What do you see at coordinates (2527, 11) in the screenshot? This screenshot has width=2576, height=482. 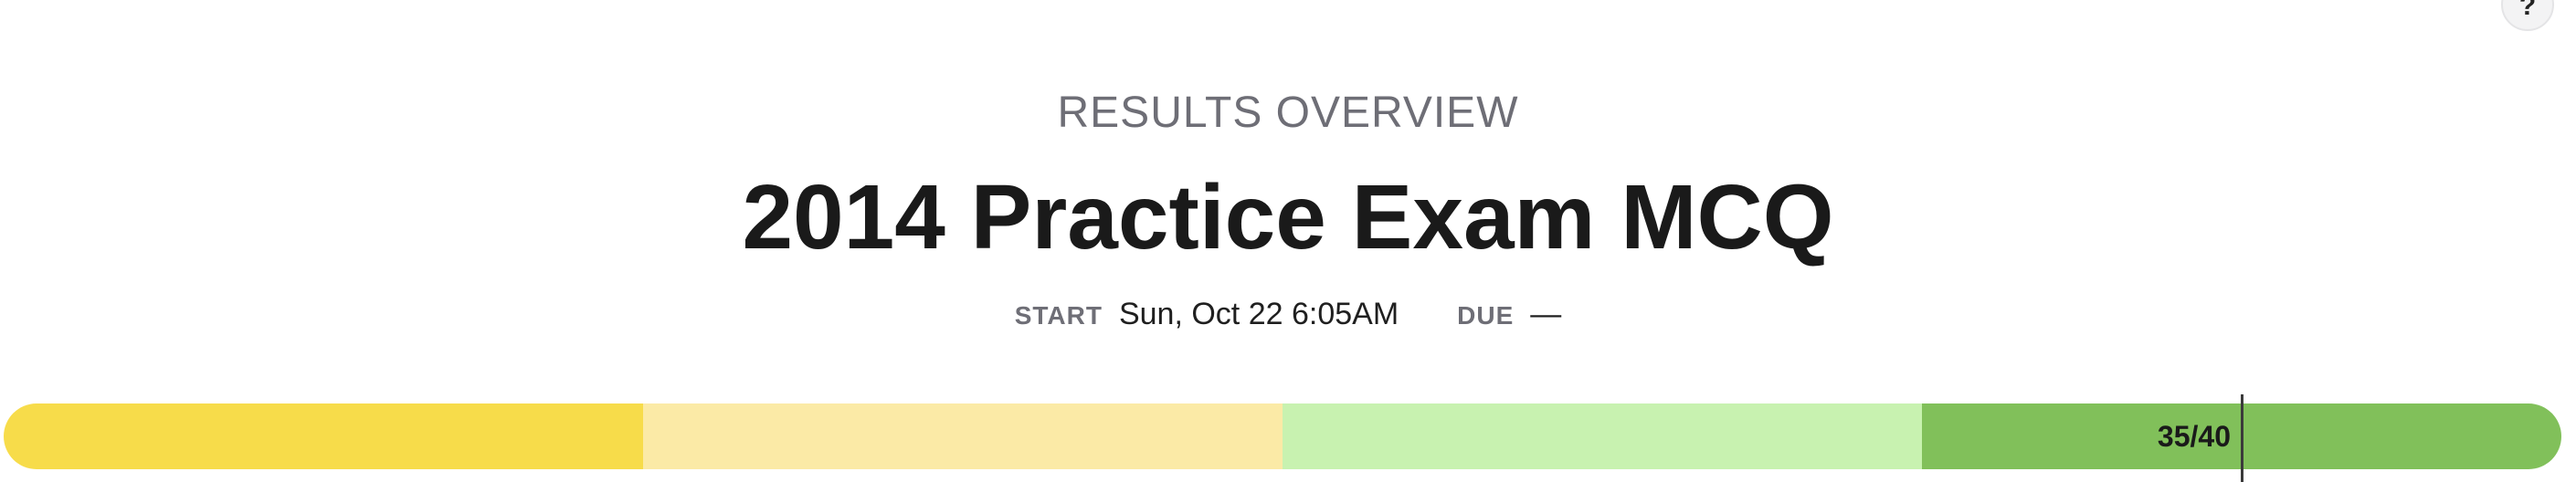 I see `question-mark-icon: ?` at bounding box center [2527, 11].